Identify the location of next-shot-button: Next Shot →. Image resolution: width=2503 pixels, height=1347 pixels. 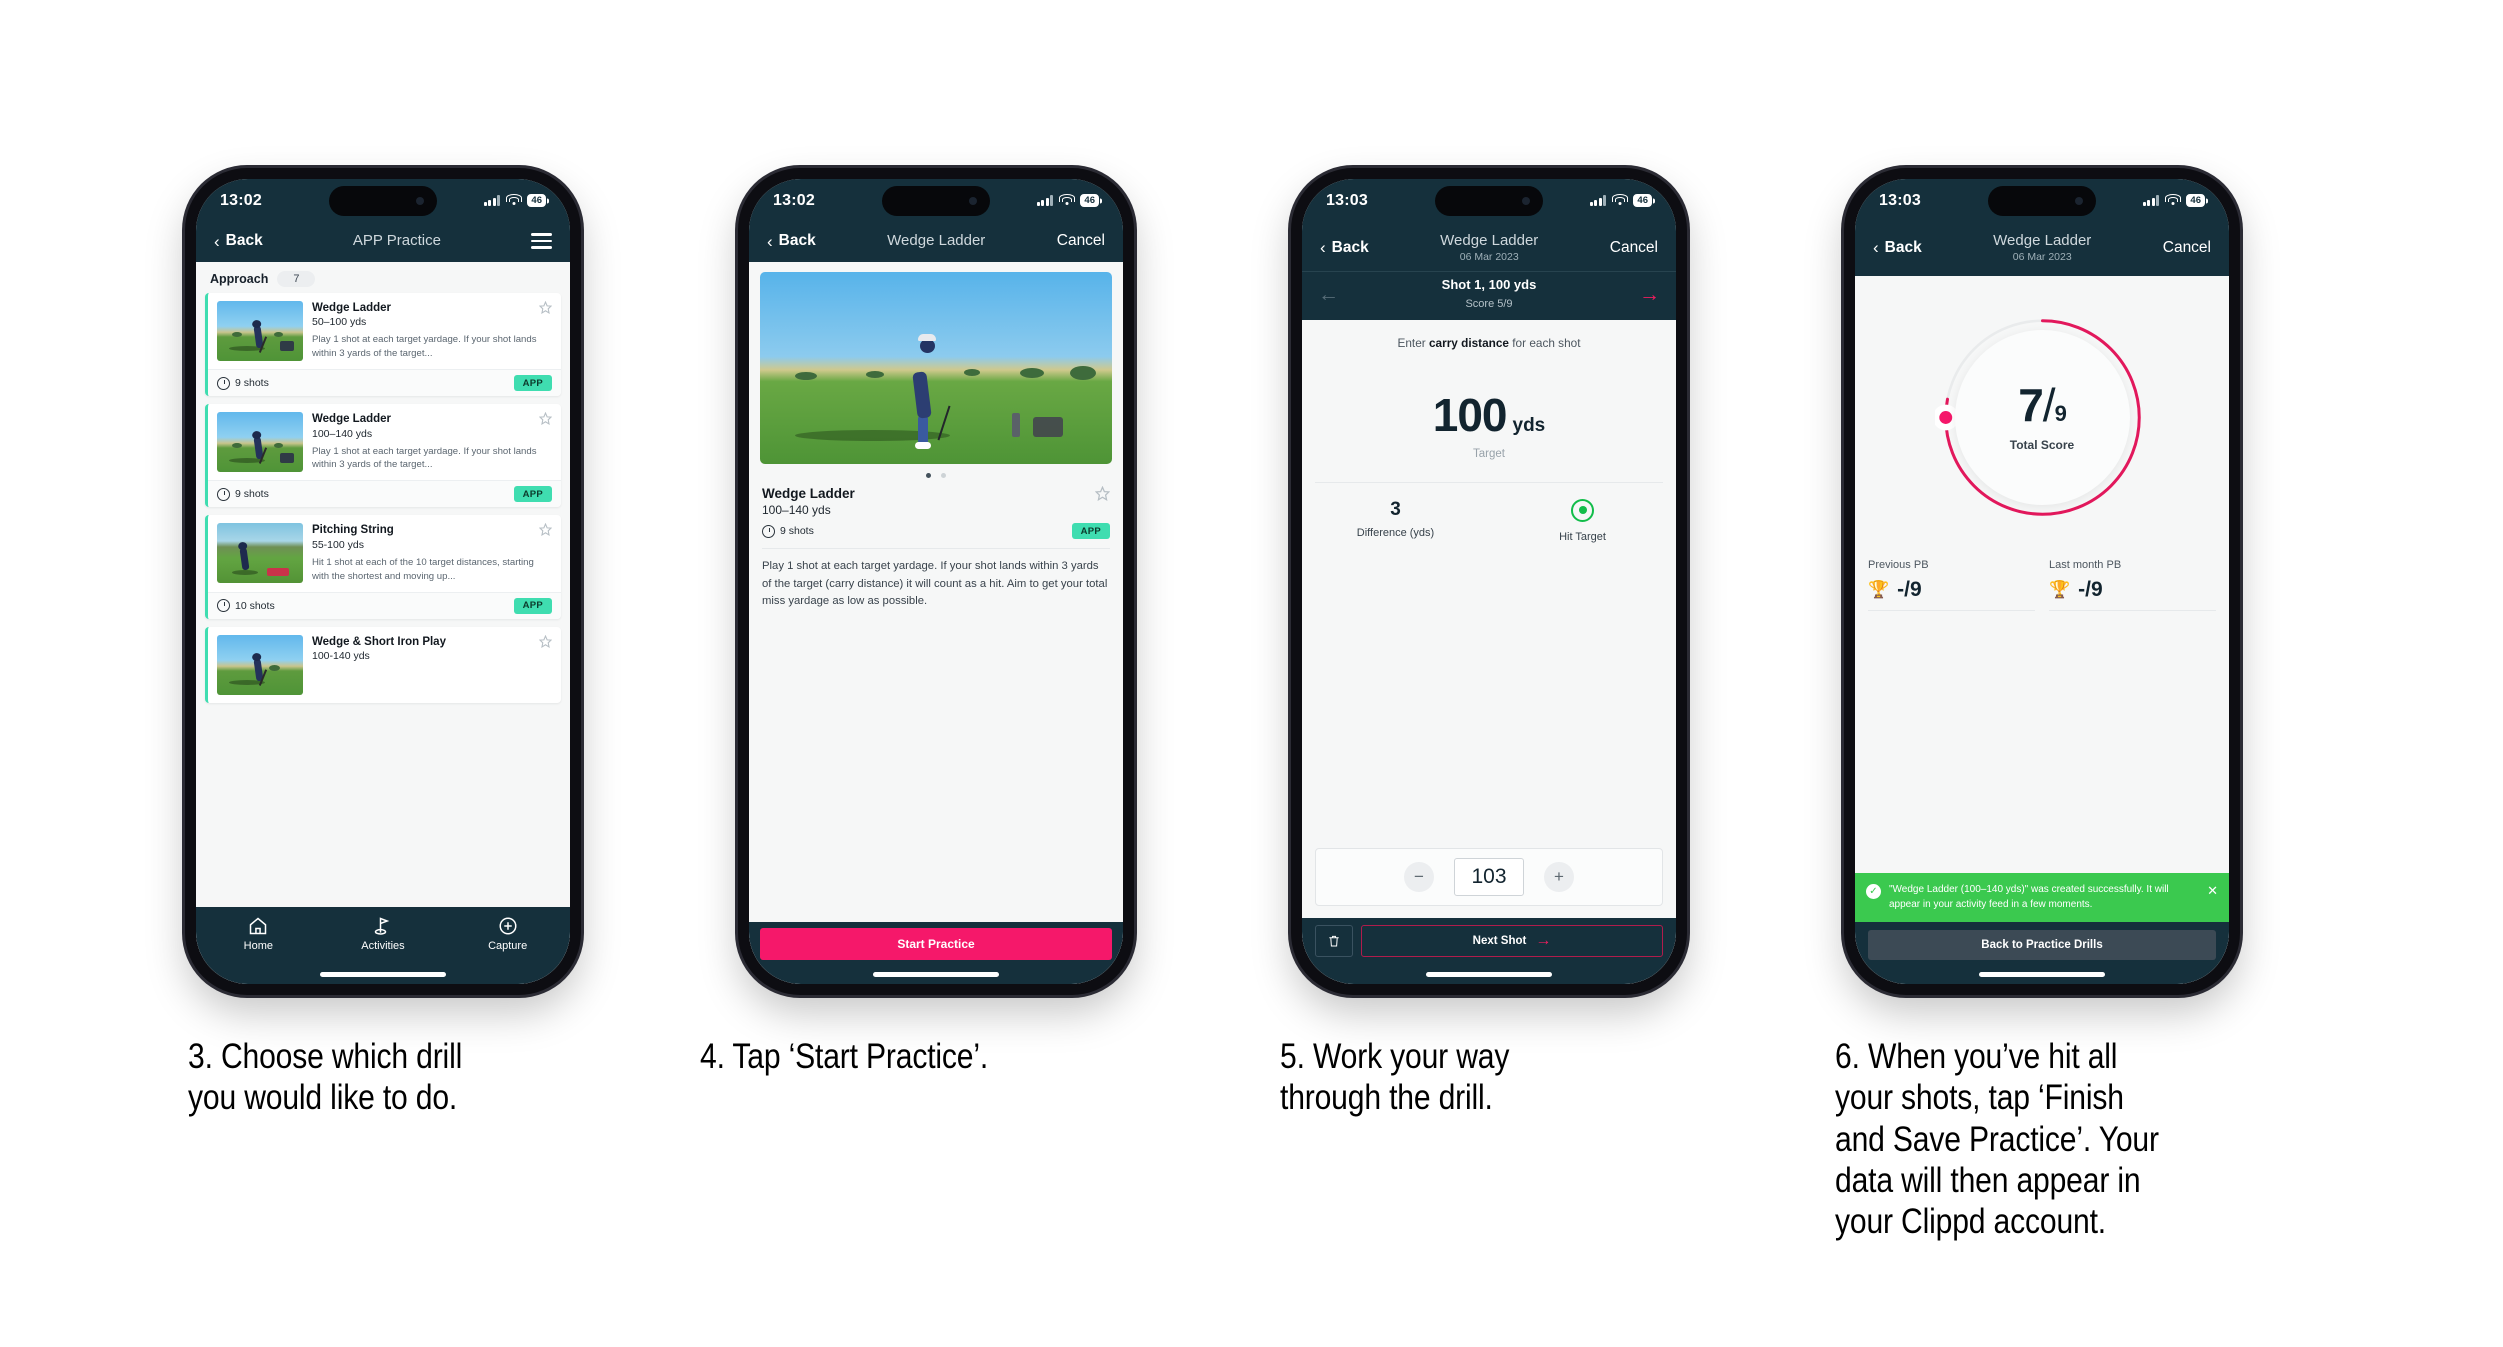
(1512, 941).